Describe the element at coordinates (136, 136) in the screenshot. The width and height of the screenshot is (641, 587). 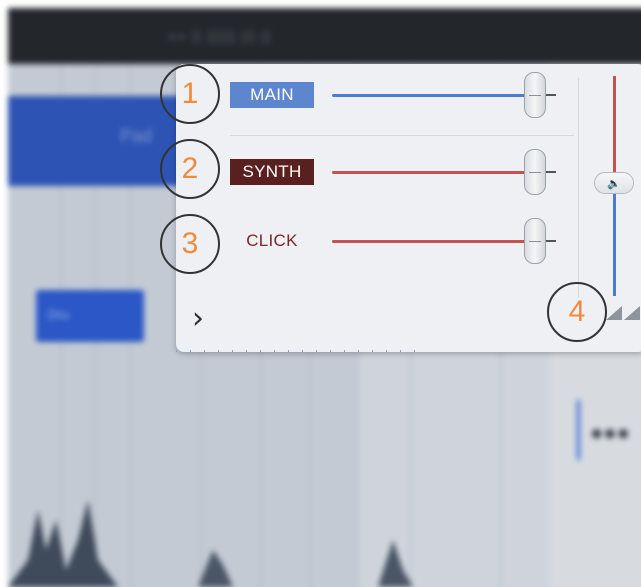
I see `background-track-label: Pad` at that location.